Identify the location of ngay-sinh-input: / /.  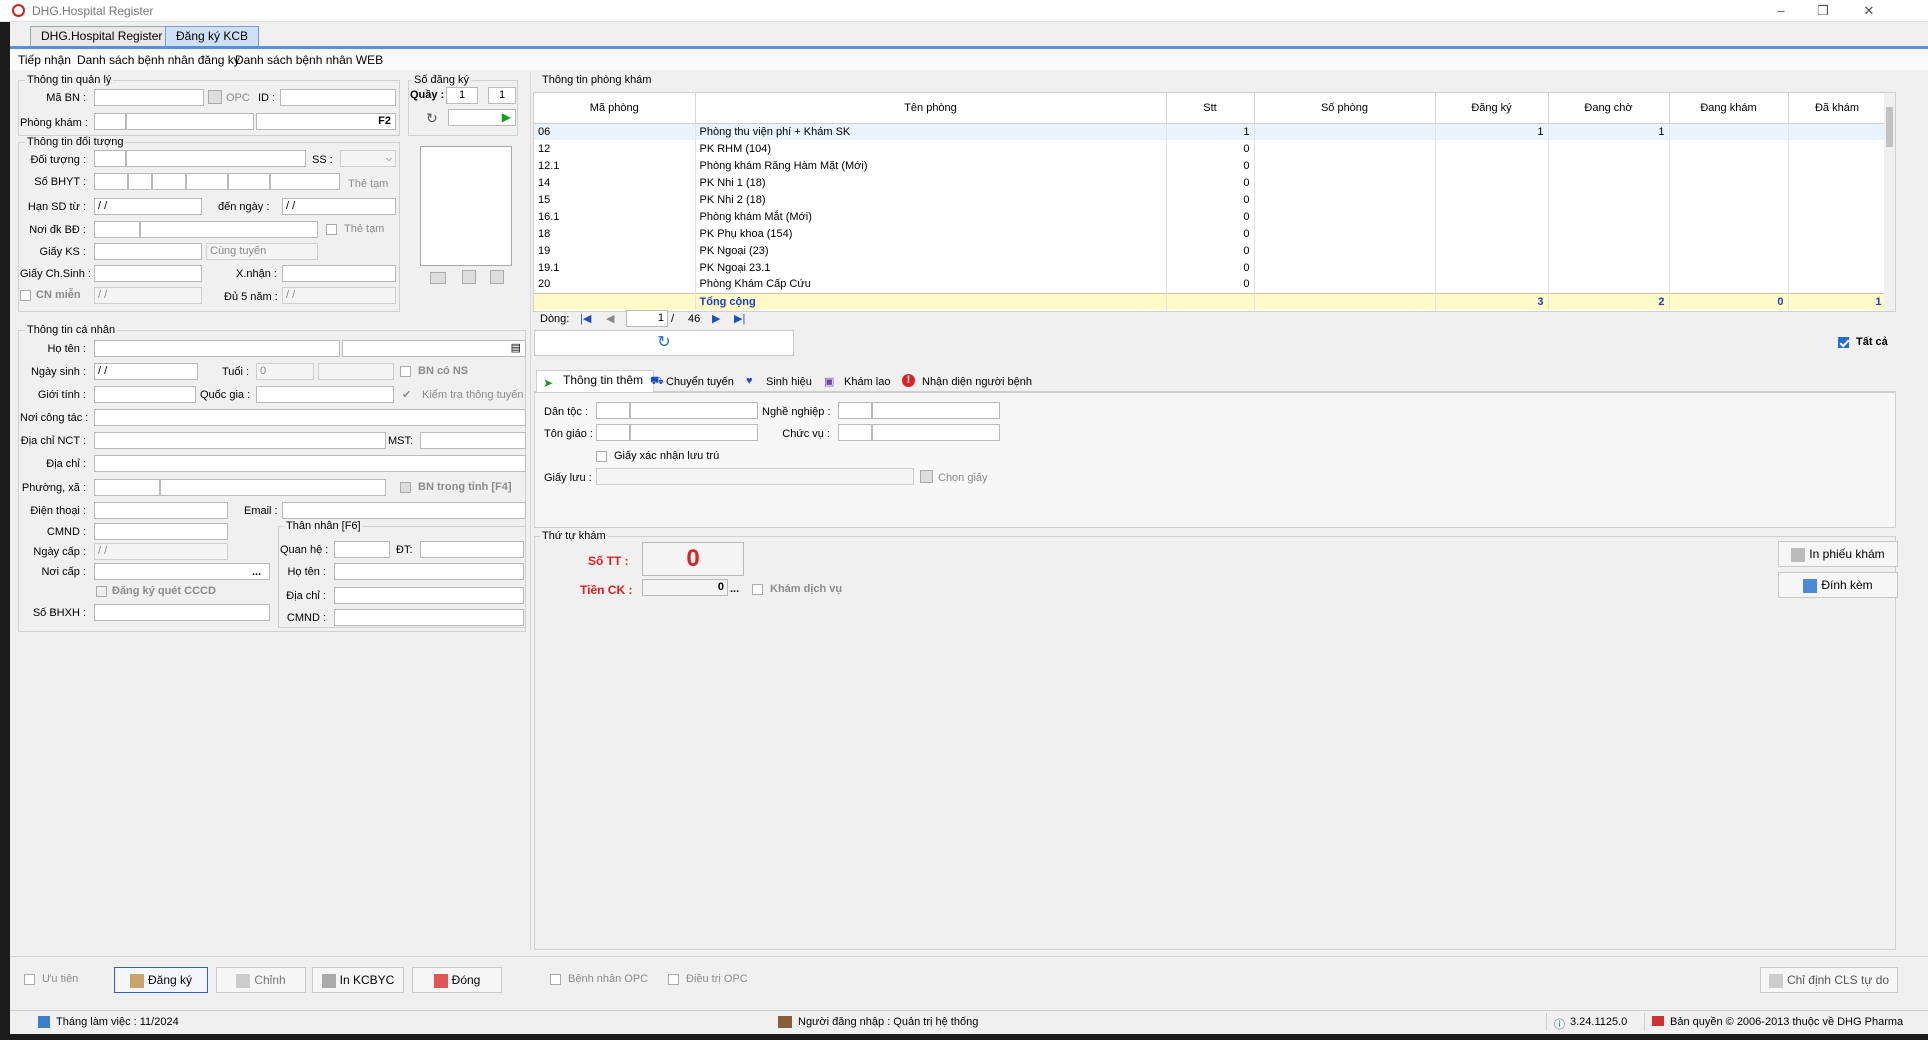
(146, 371).